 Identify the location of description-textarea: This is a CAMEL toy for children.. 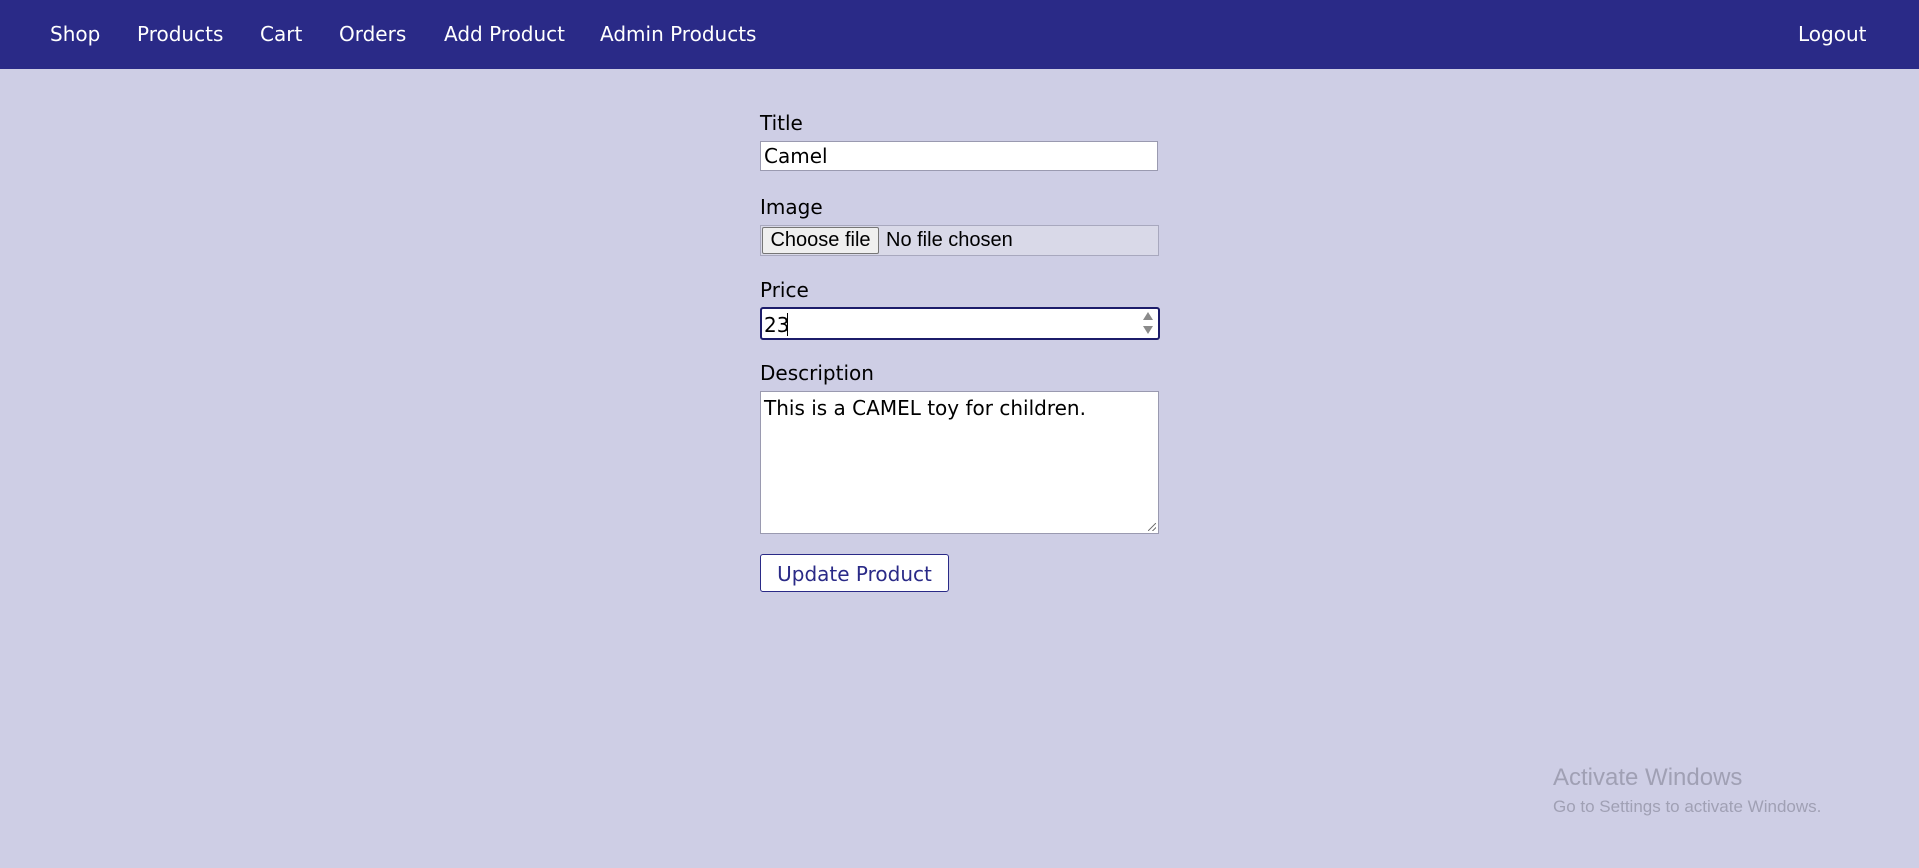
(959, 462).